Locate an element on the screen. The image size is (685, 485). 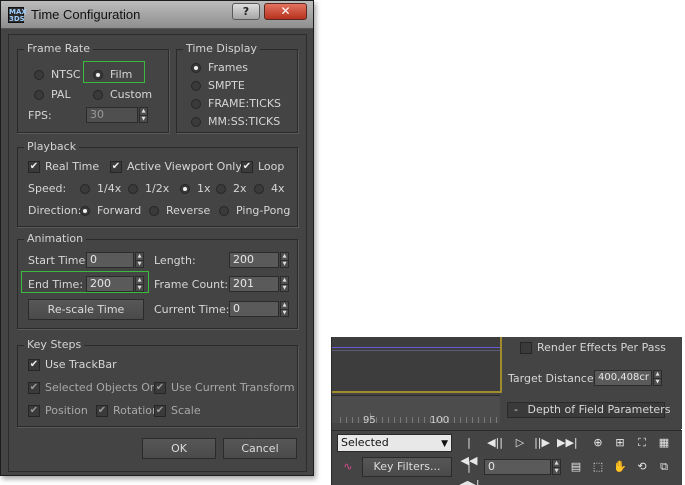
frame-count-spinner: 201 ▲ ▼ is located at coordinates (259, 284).